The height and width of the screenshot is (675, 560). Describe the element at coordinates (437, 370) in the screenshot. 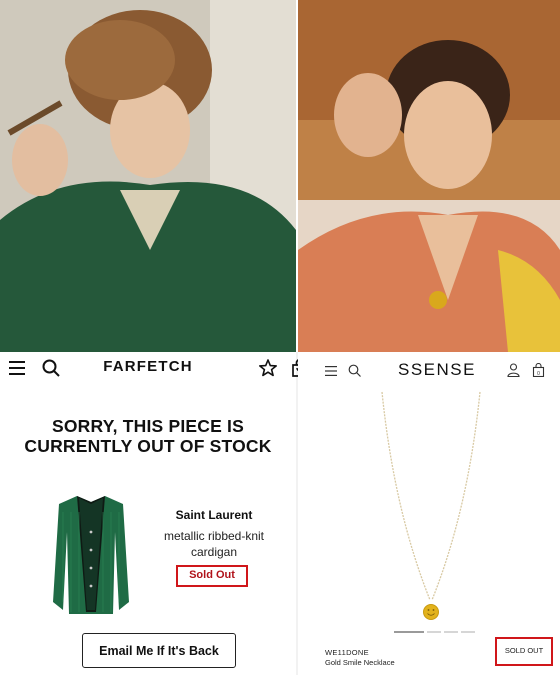

I see `ssense-logo: SSENSE` at that location.